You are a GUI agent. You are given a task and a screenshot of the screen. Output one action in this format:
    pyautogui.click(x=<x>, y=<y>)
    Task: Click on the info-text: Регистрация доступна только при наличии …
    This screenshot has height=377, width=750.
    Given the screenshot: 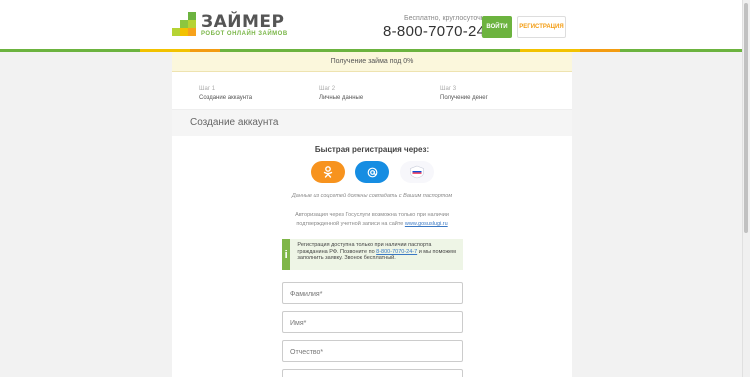 What is the action you would take?
    pyautogui.click(x=376, y=254)
    